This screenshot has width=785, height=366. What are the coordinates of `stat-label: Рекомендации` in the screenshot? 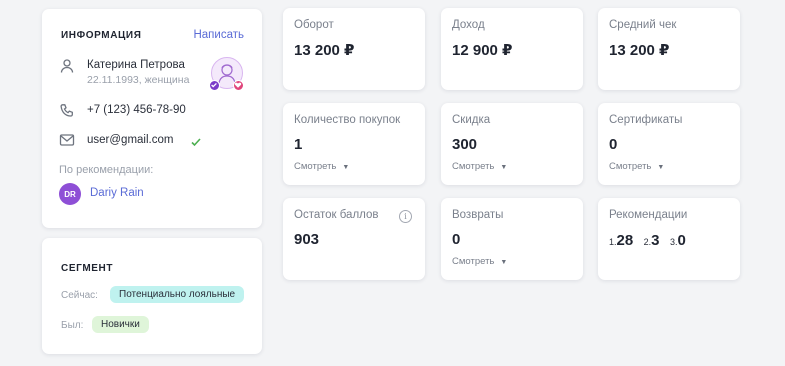 It's located at (648, 215).